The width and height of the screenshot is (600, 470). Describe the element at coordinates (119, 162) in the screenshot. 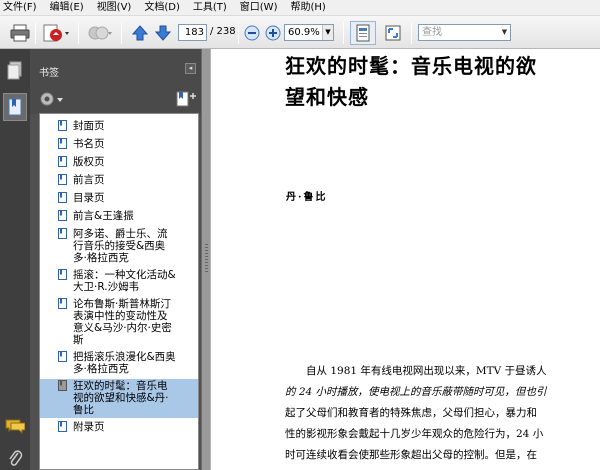

I see `bookmark-item: 版权页` at that location.